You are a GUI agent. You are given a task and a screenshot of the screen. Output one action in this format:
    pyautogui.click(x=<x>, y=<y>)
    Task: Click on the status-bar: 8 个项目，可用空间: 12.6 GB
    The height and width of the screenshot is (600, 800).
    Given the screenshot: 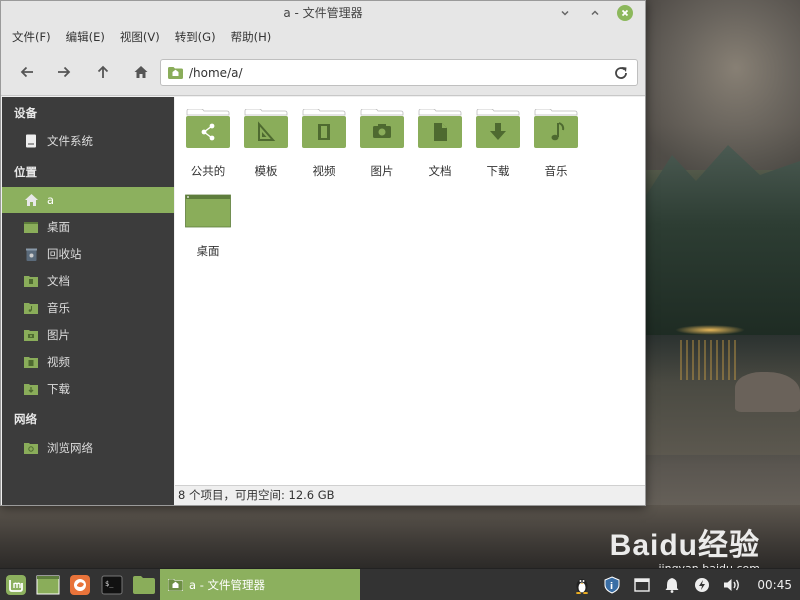 What is the action you would take?
    pyautogui.click(x=410, y=495)
    